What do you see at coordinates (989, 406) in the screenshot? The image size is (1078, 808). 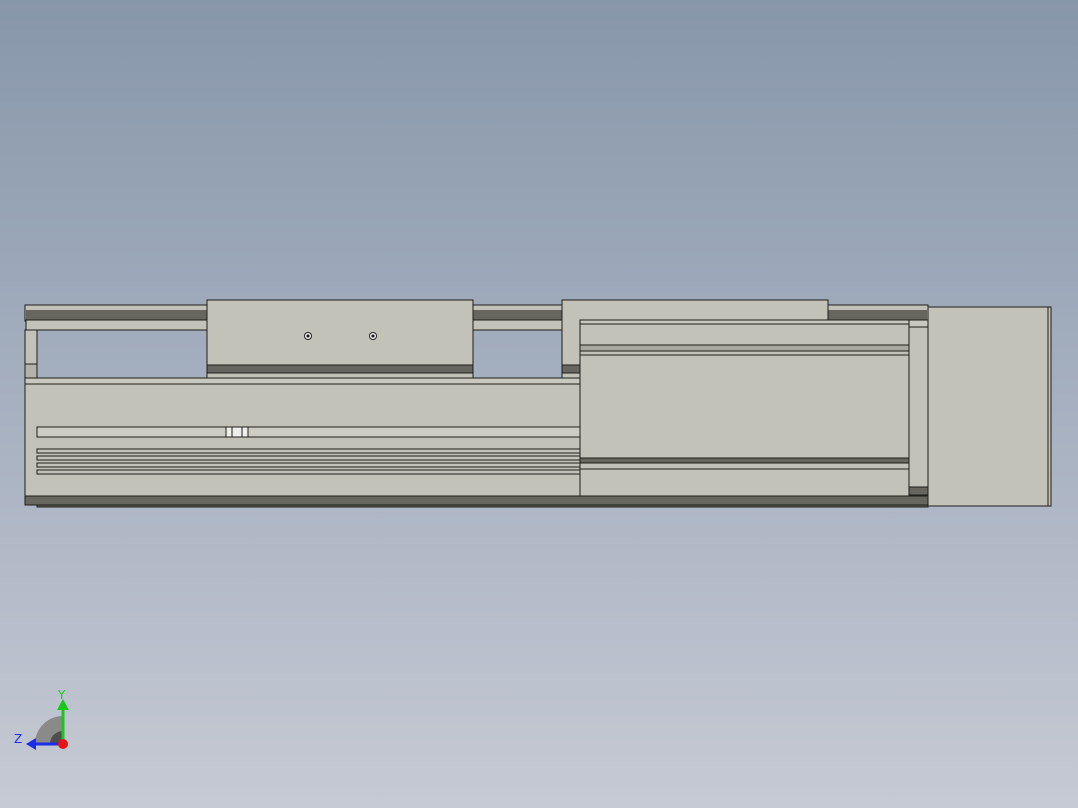 I see `motor-block` at bounding box center [989, 406].